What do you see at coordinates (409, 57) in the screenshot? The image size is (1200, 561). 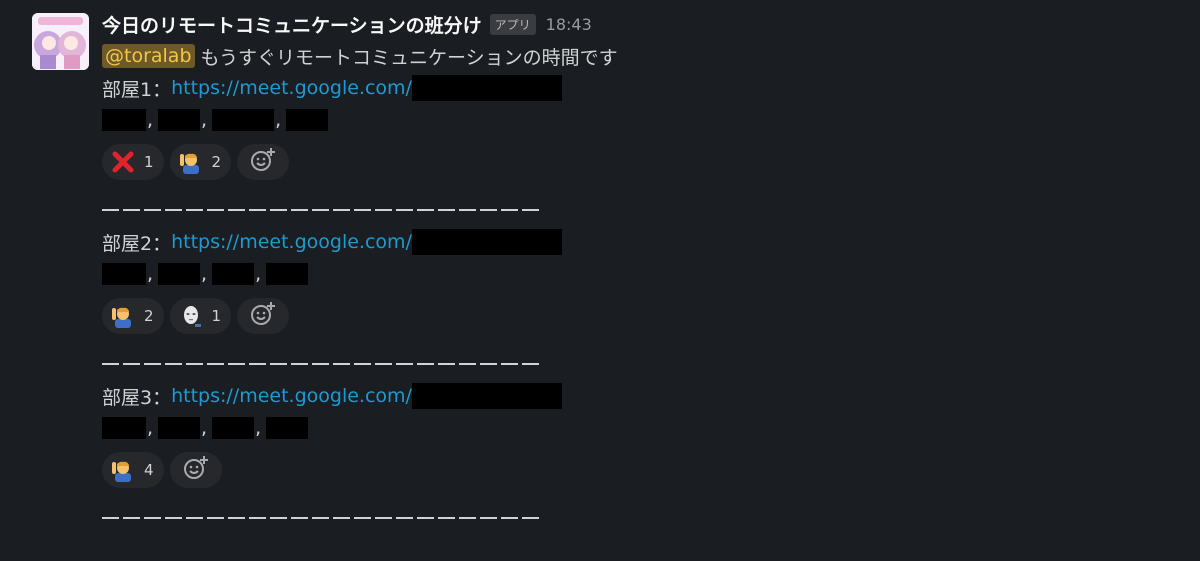 I see `intro-text: もうすぐリモートコミュニケーションの時間です` at bounding box center [409, 57].